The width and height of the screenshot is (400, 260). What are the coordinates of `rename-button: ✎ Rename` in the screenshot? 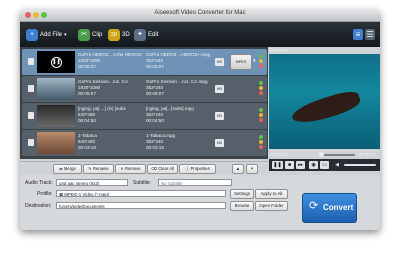 It's located at (98, 169).